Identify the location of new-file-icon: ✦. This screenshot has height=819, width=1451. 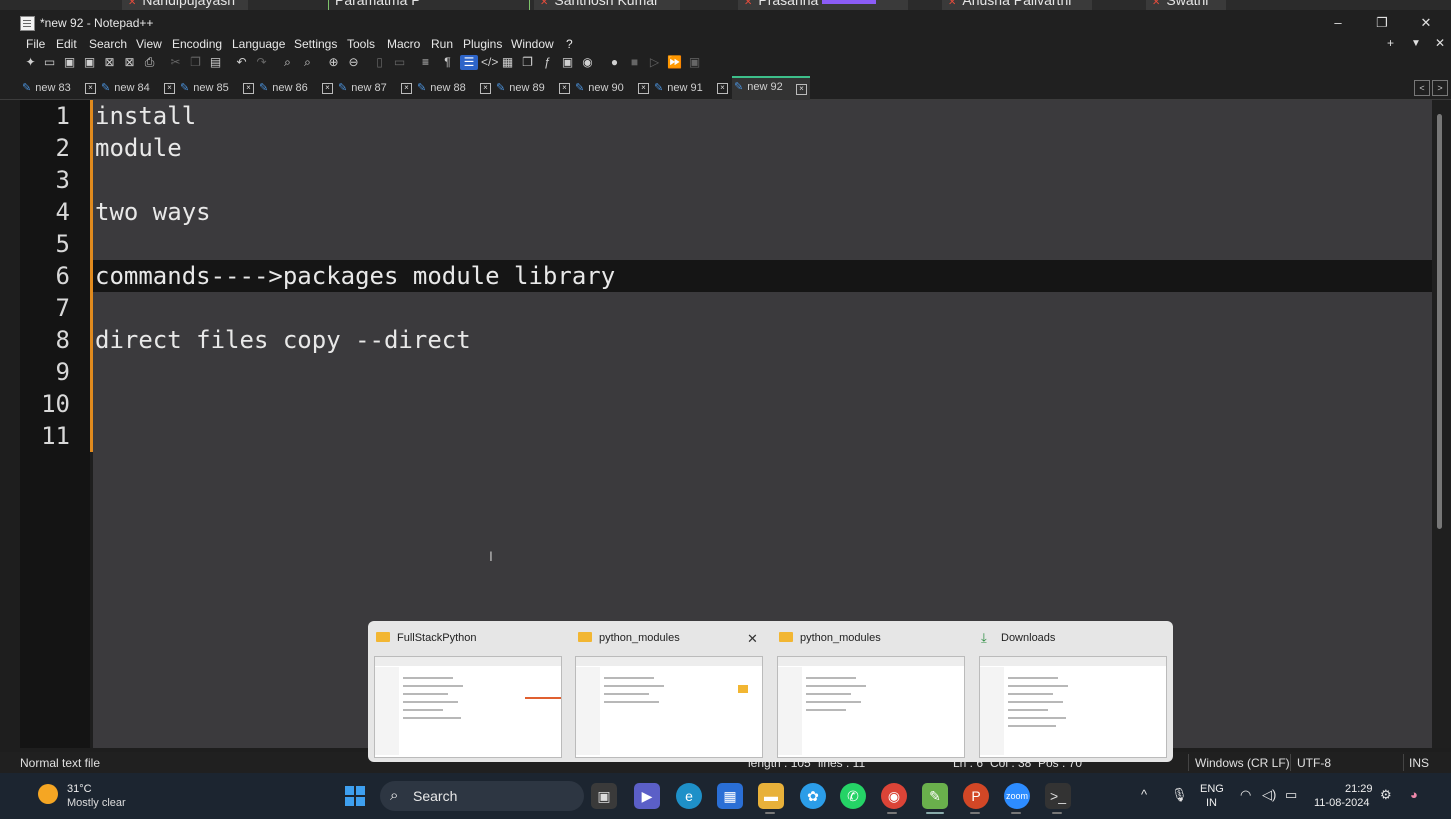
(30, 62).